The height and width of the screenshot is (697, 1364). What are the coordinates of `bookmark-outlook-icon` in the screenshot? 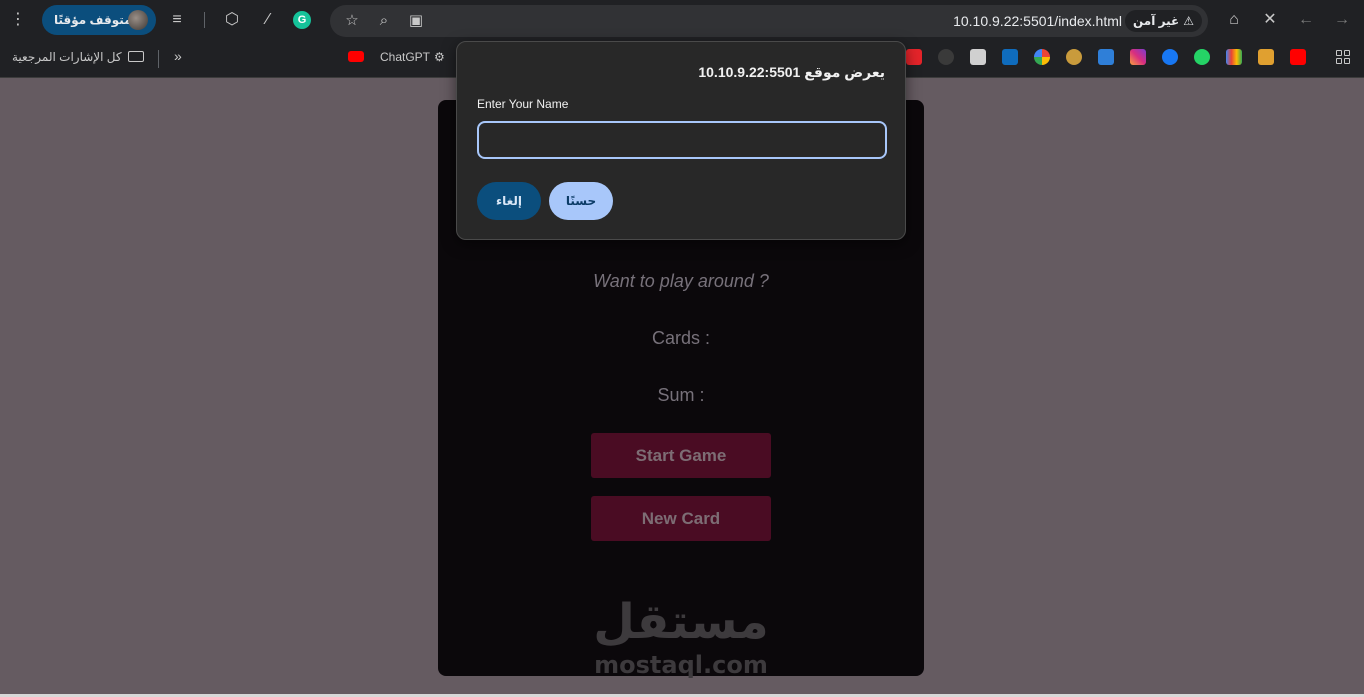 It's located at (1010, 57).